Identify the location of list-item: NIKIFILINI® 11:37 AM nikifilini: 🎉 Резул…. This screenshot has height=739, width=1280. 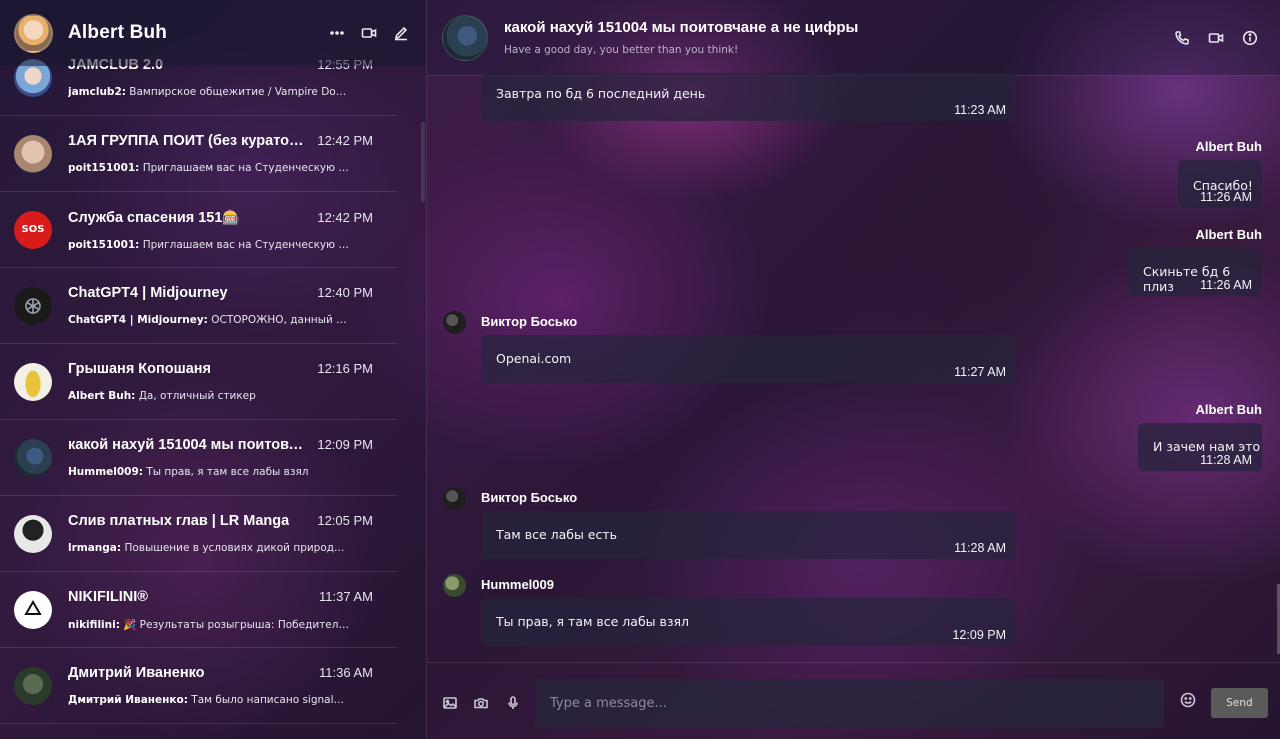
(198, 610).